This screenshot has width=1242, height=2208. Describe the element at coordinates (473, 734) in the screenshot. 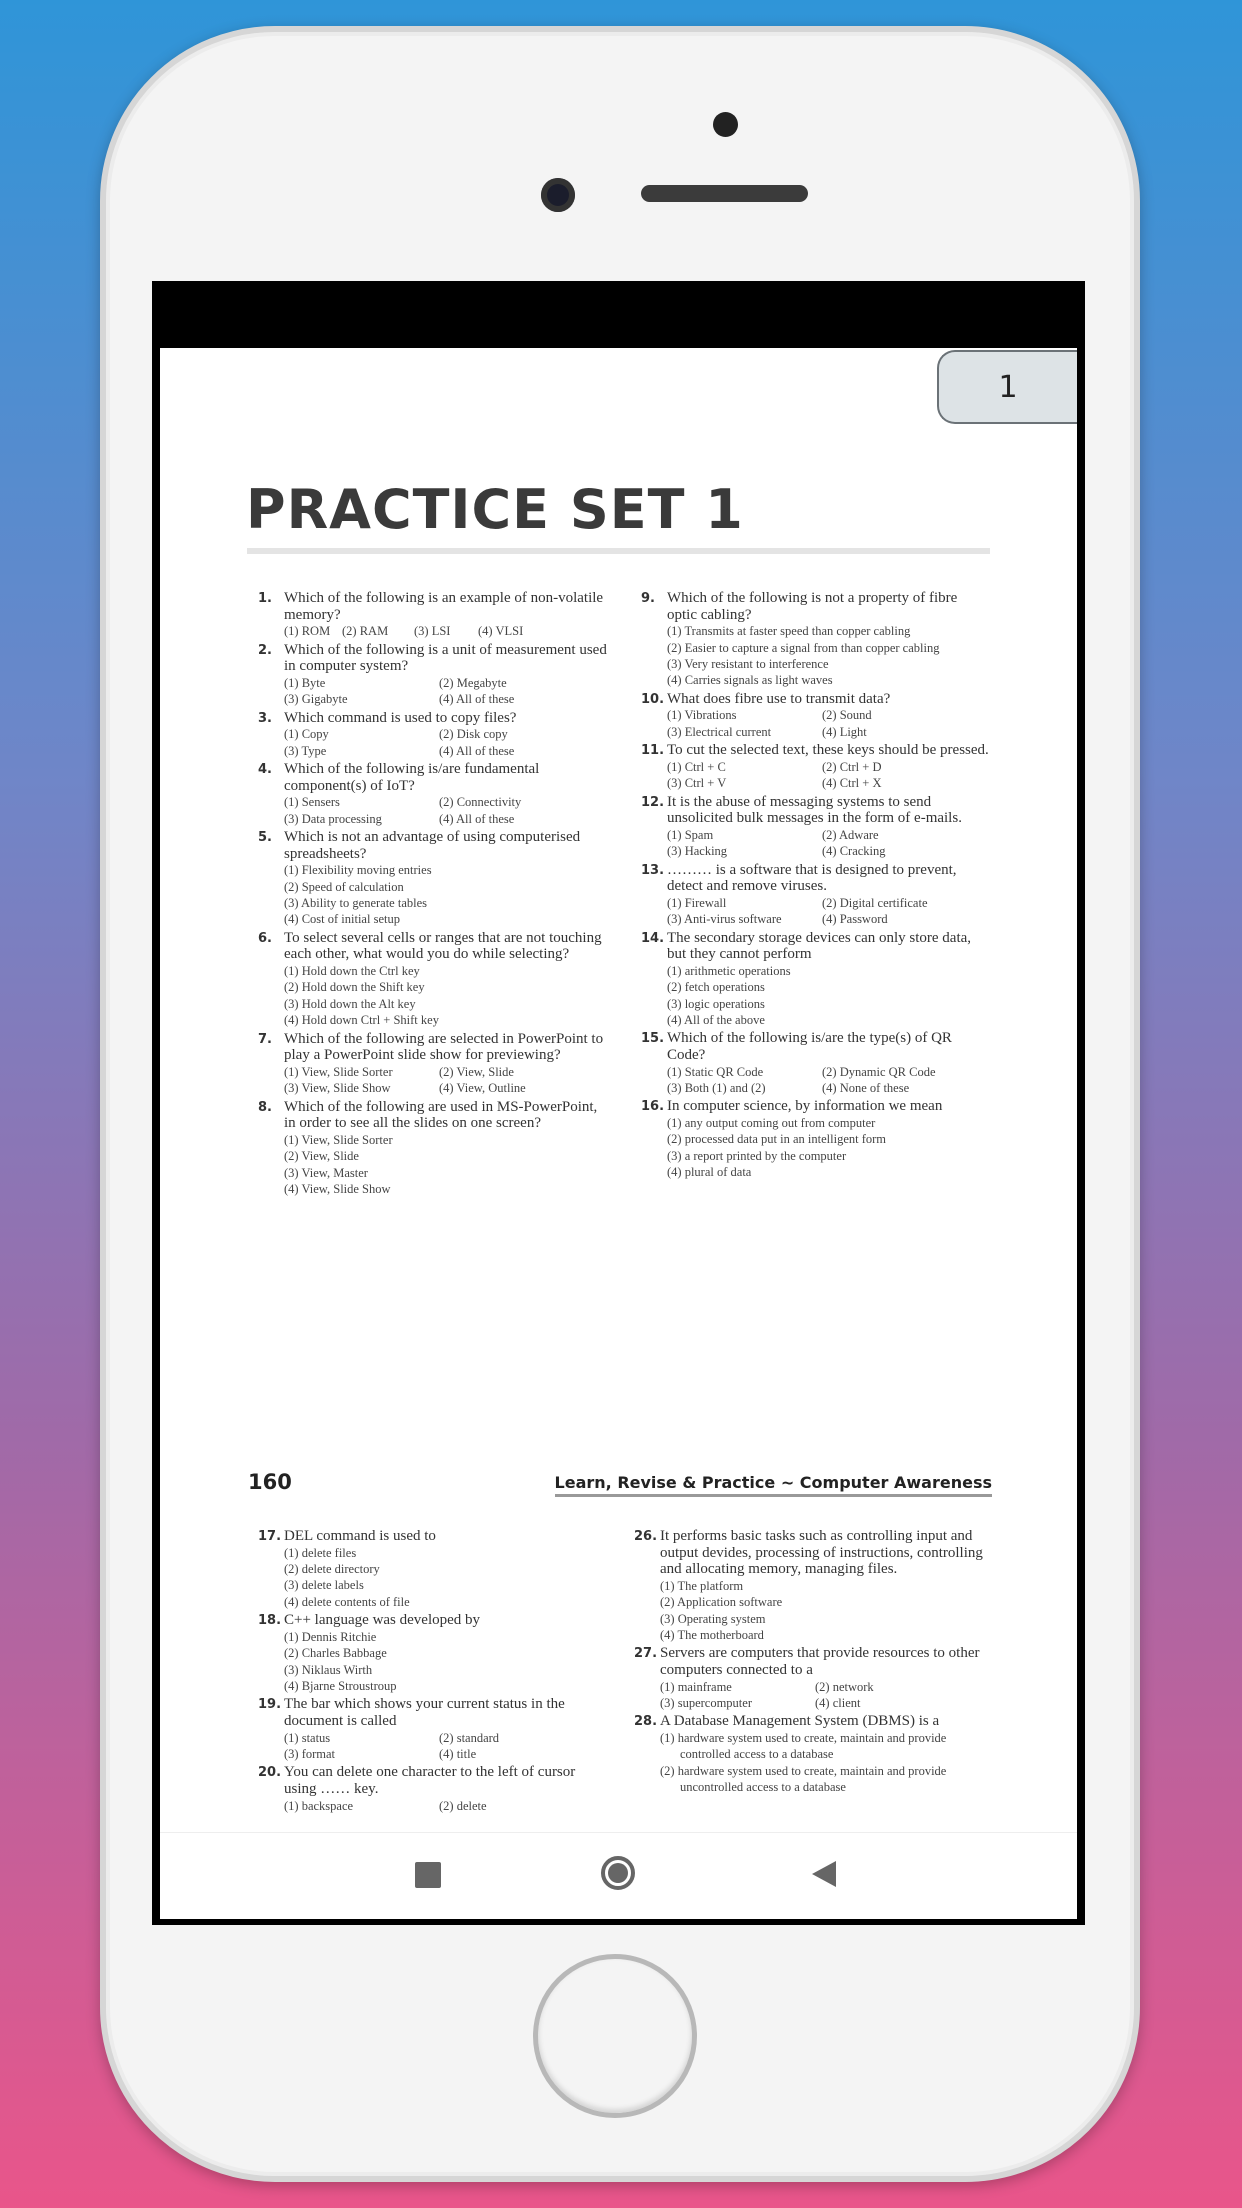

I see `answer-option: (2) Disk copy` at that location.